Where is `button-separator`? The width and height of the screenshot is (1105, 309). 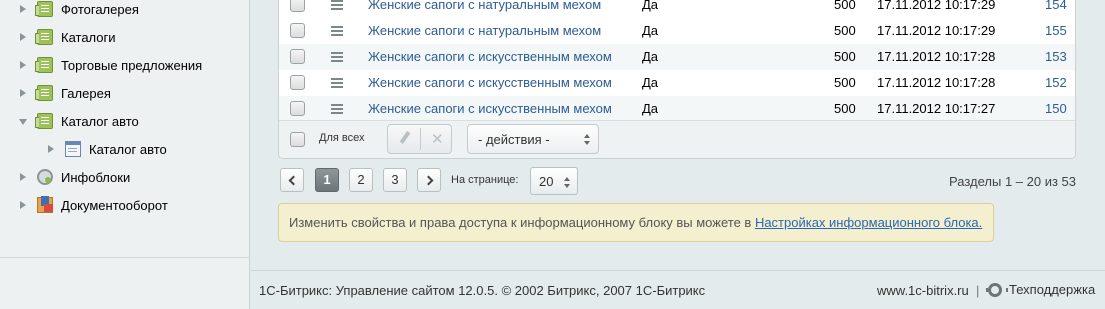 button-separator is located at coordinates (420, 139).